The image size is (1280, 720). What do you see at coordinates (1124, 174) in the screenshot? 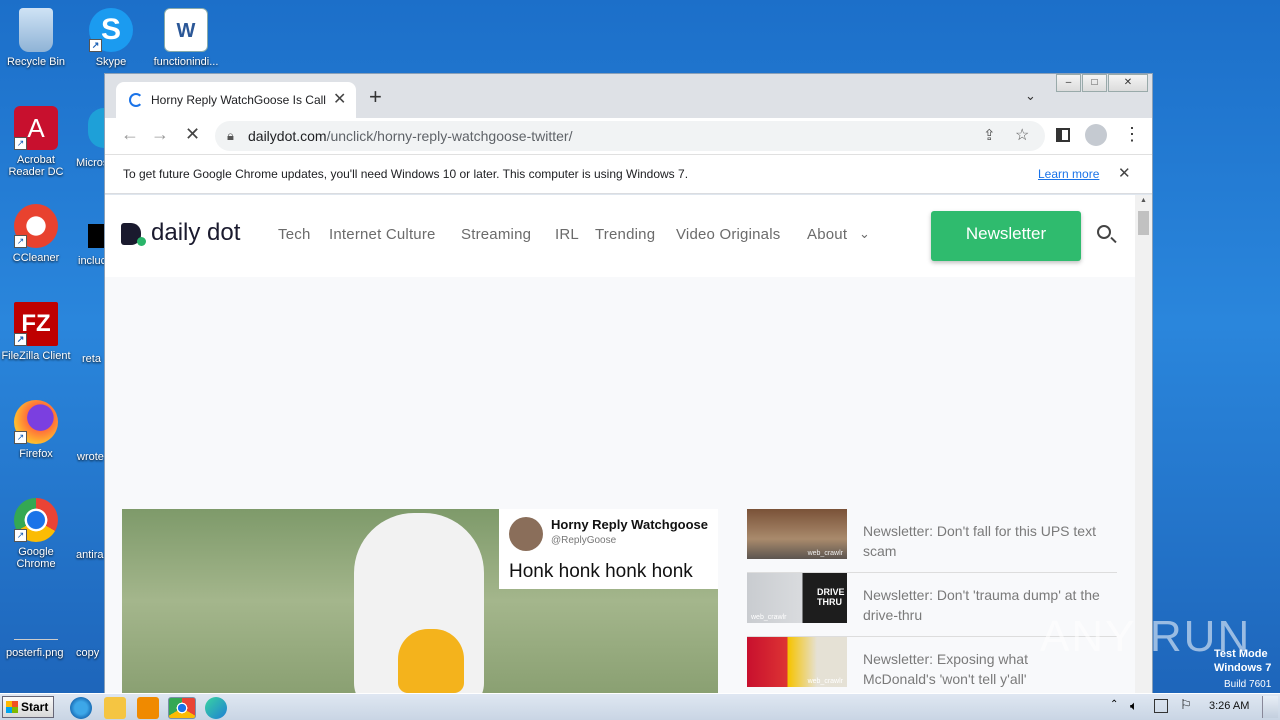
I see `close-infobar-icon: ✕` at bounding box center [1124, 174].